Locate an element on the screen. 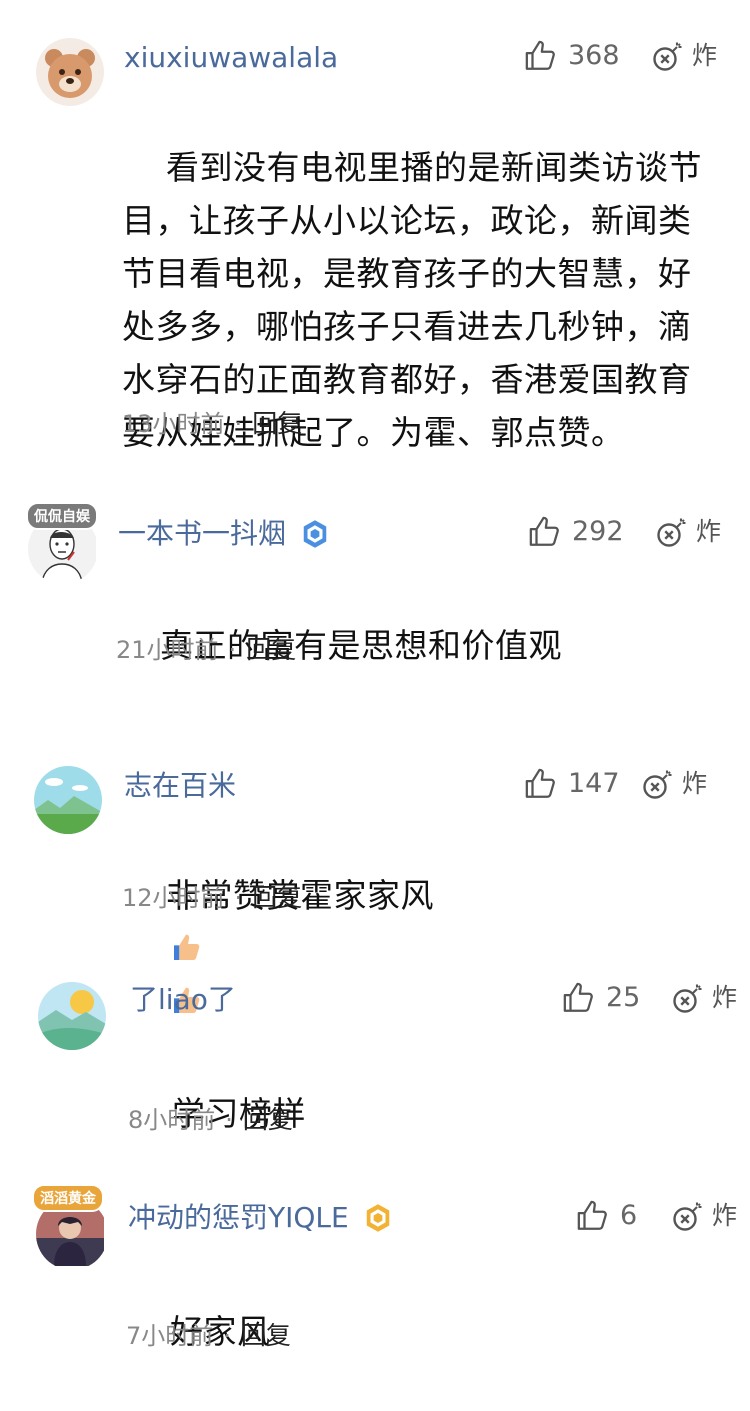 This screenshot has width=750, height=1411. username-text: 了liao了 is located at coordinates (183, 1000).